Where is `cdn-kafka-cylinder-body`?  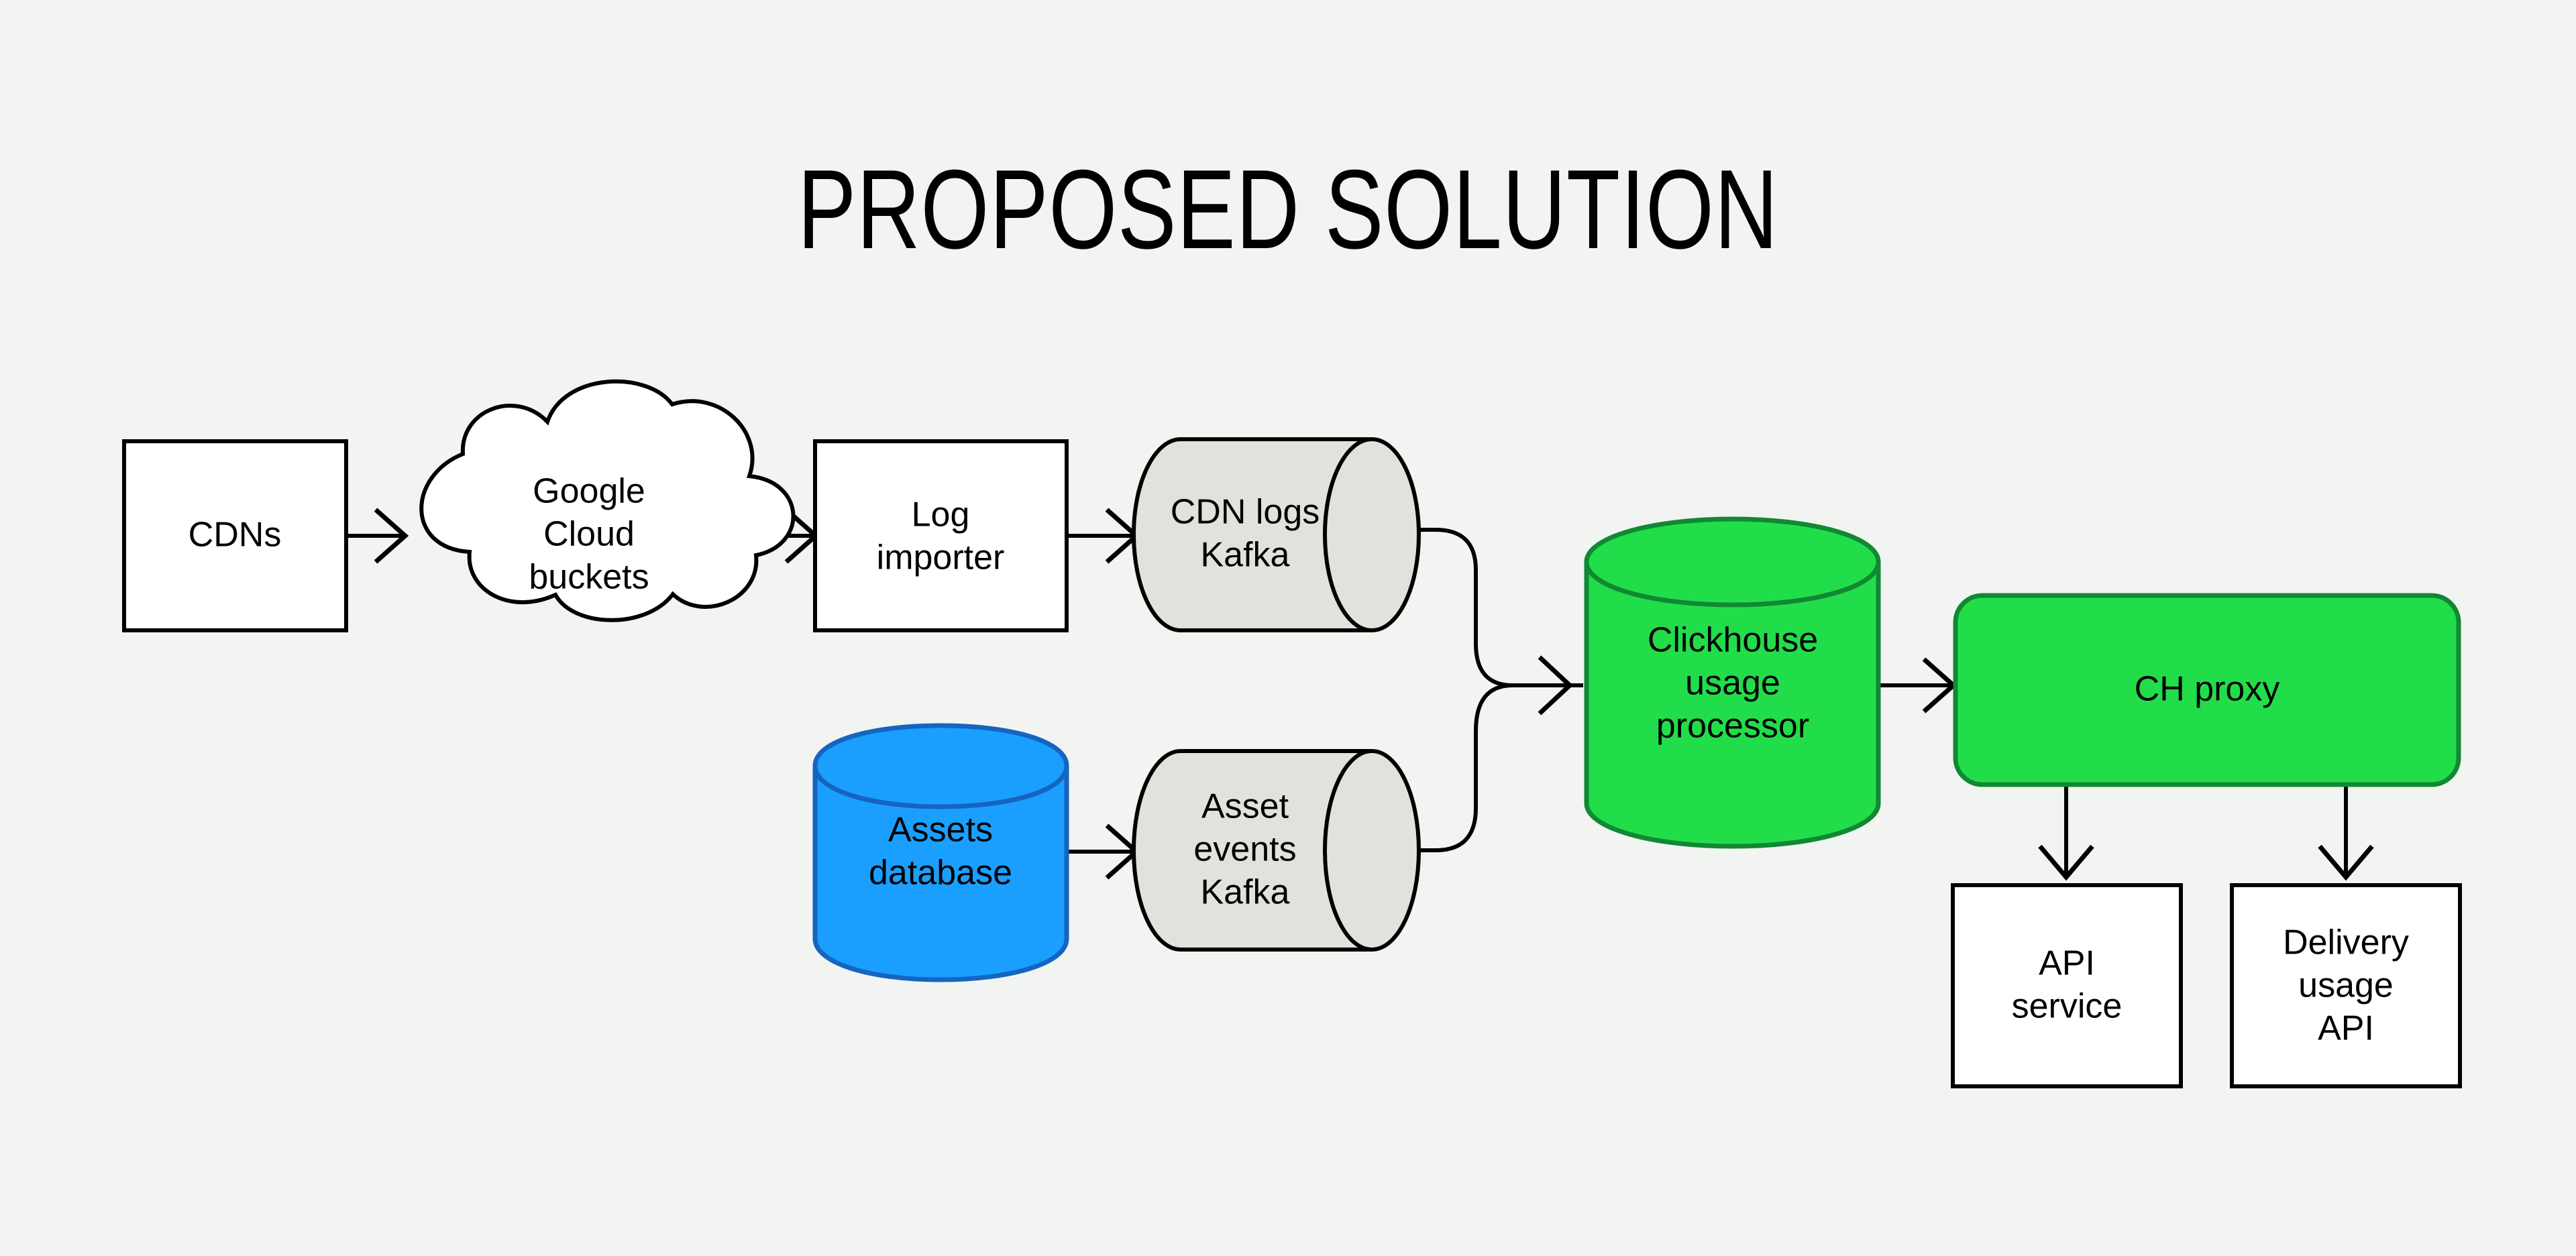
cdn-kafka-cylinder-body is located at coordinates (1276, 534).